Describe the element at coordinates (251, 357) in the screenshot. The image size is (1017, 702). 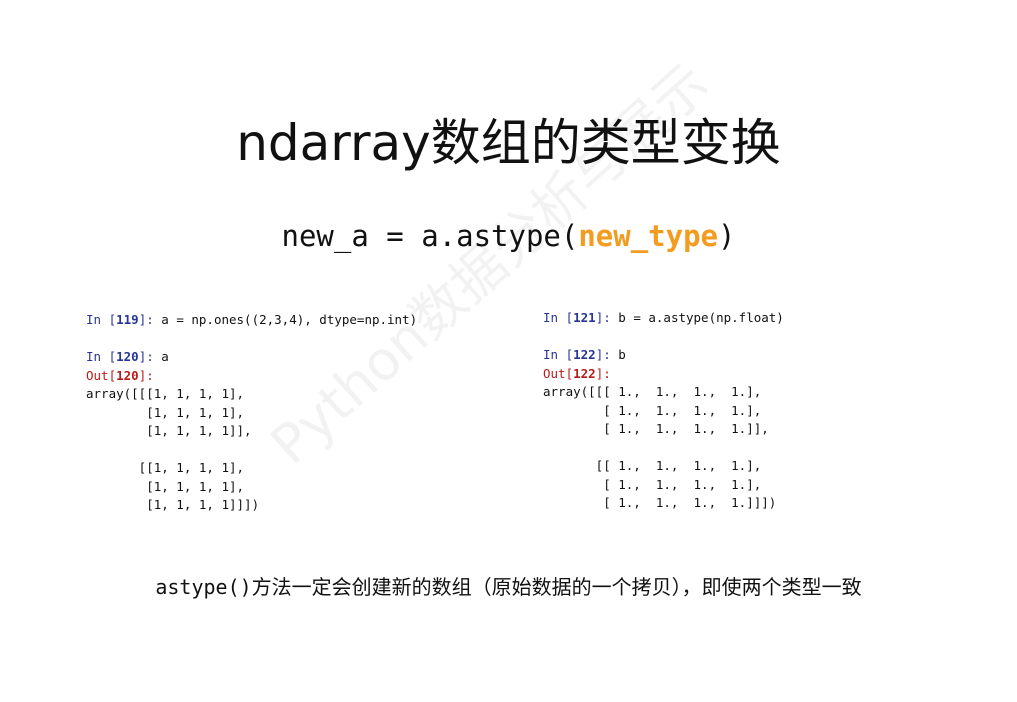
I see `input-line-120: In [120]: a` at that location.